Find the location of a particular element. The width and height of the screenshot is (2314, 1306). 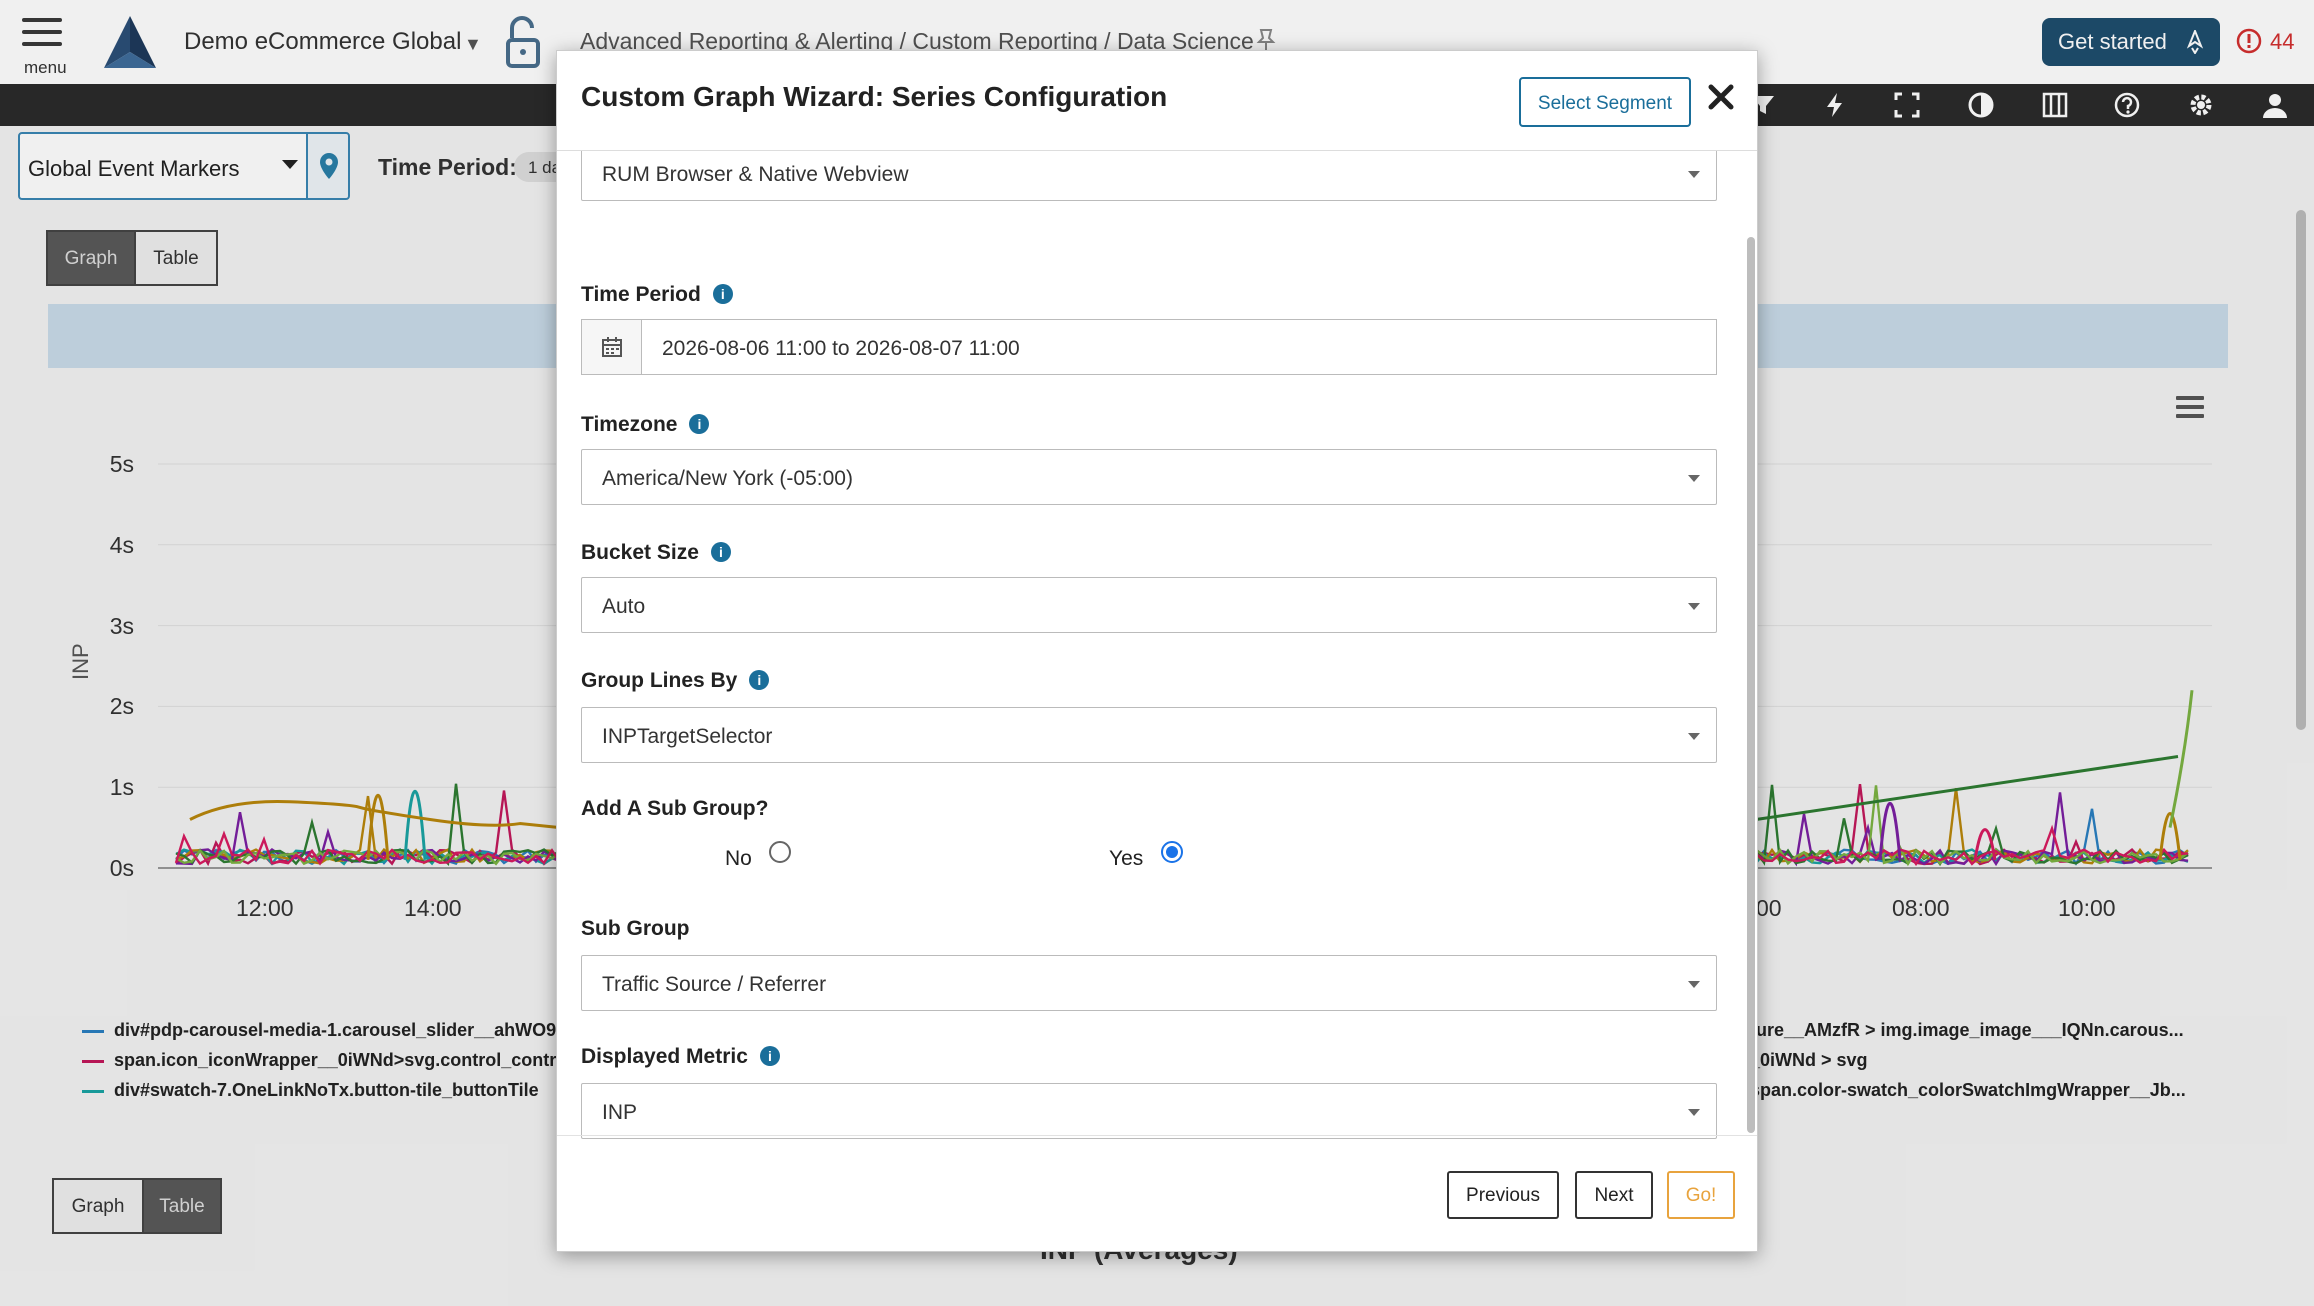

sub-group-field-label: Sub Group is located at coordinates (635, 928).